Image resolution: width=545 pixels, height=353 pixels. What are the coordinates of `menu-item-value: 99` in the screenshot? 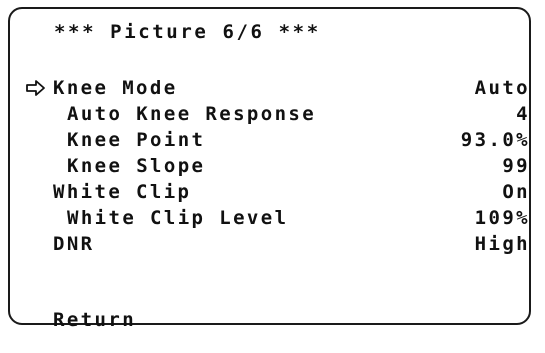 It's located at (516, 166).